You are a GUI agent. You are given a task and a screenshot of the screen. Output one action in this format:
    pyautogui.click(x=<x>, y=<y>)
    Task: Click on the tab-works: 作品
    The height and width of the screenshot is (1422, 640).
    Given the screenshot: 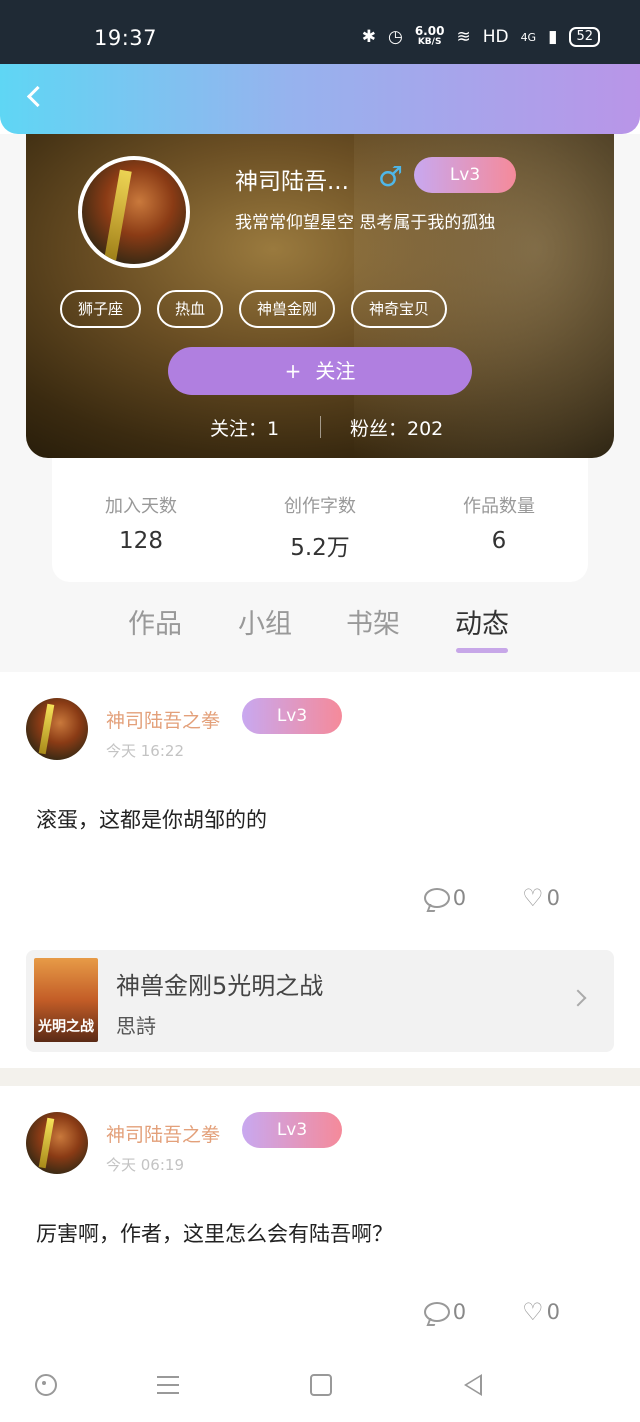 What is the action you would take?
    pyautogui.click(x=155, y=621)
    